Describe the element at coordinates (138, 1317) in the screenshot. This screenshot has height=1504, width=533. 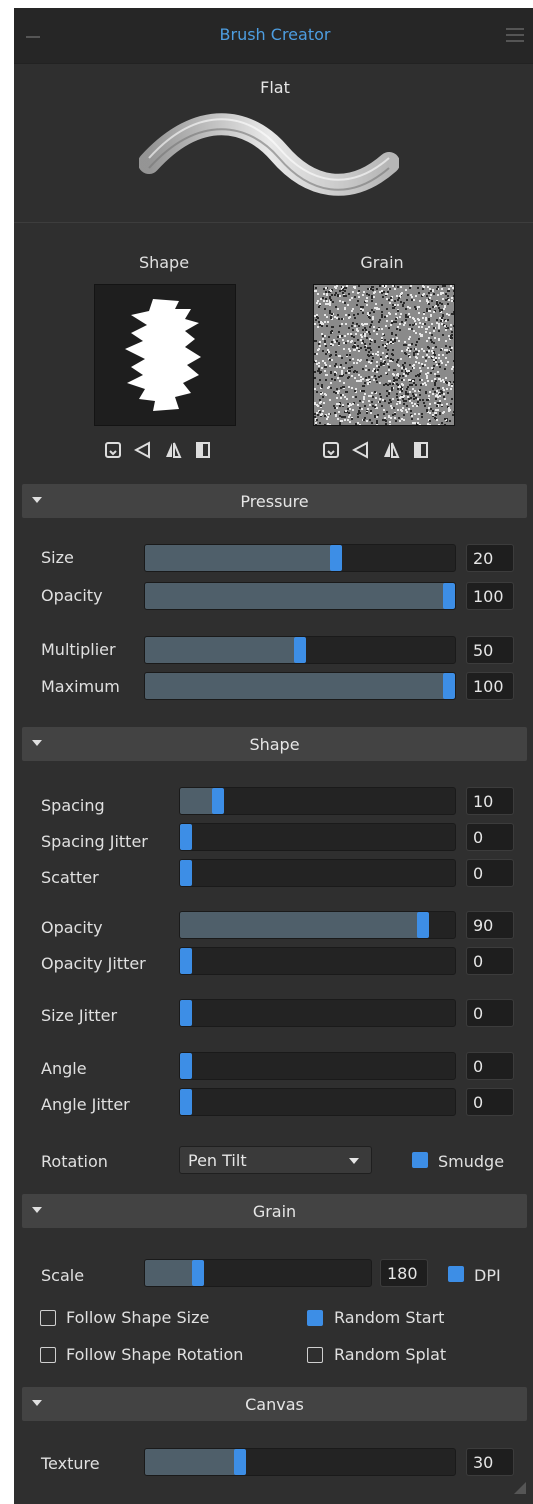
I see `follow-shape-size-label: Follow Shape Size` at that location.